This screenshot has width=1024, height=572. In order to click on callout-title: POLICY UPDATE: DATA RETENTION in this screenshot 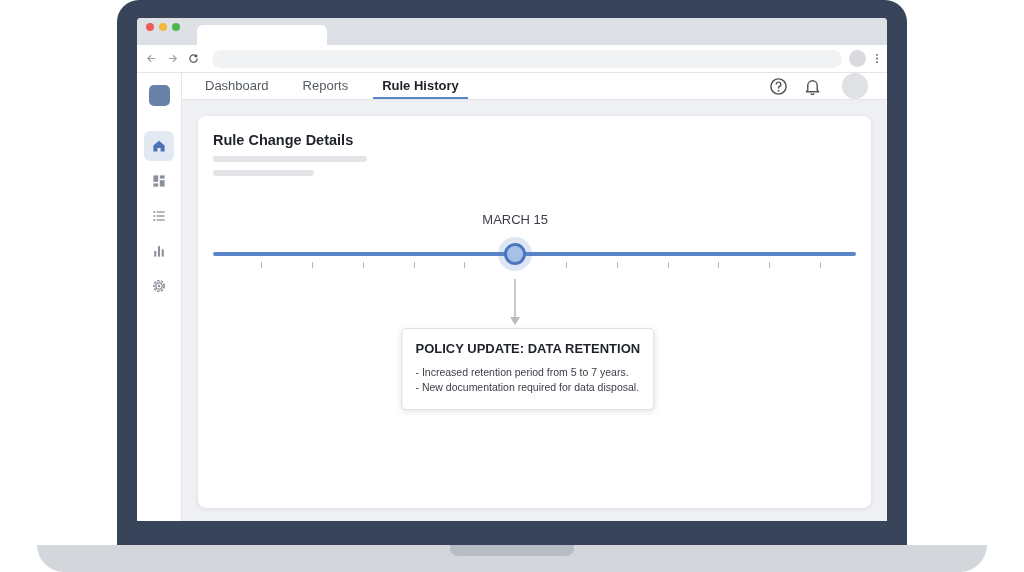, I will do `click(528, 348)`.